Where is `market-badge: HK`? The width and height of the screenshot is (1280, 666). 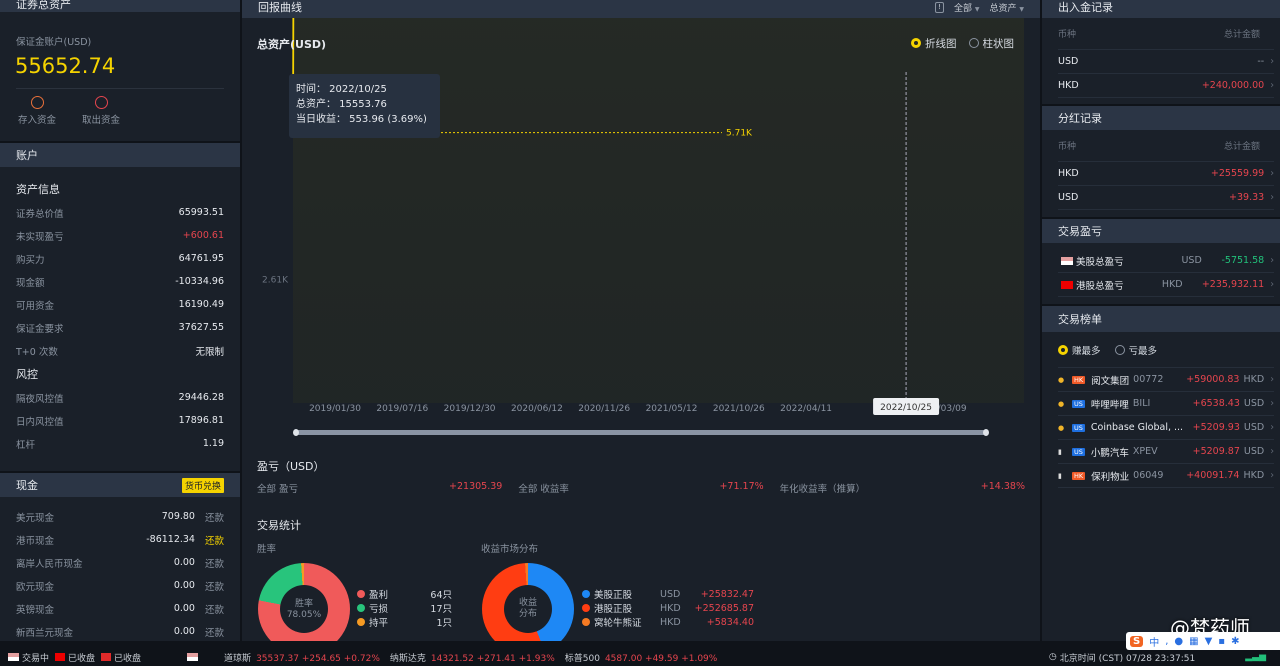
market-badge: HK is located at coordinates (1079, 475).